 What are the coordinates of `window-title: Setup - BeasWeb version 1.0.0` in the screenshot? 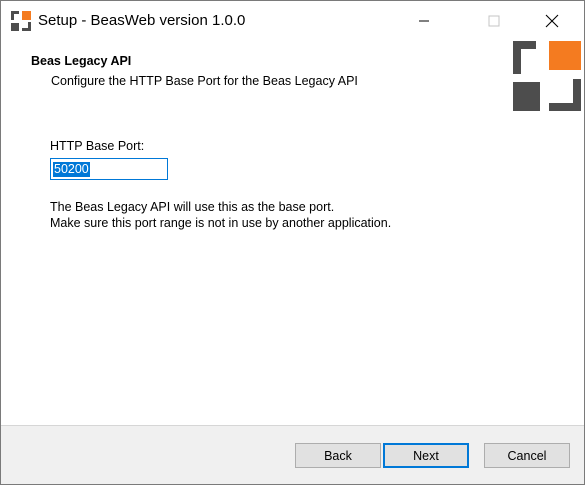 It's located at (142, 20).